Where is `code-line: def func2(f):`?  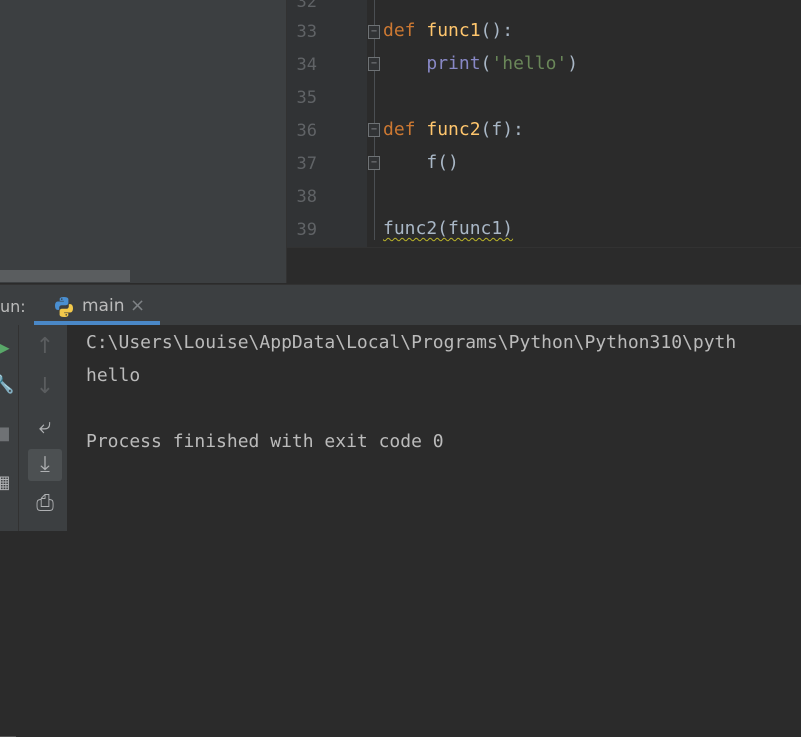 code-line: def func2(f): is located at coordinates (453, 130).